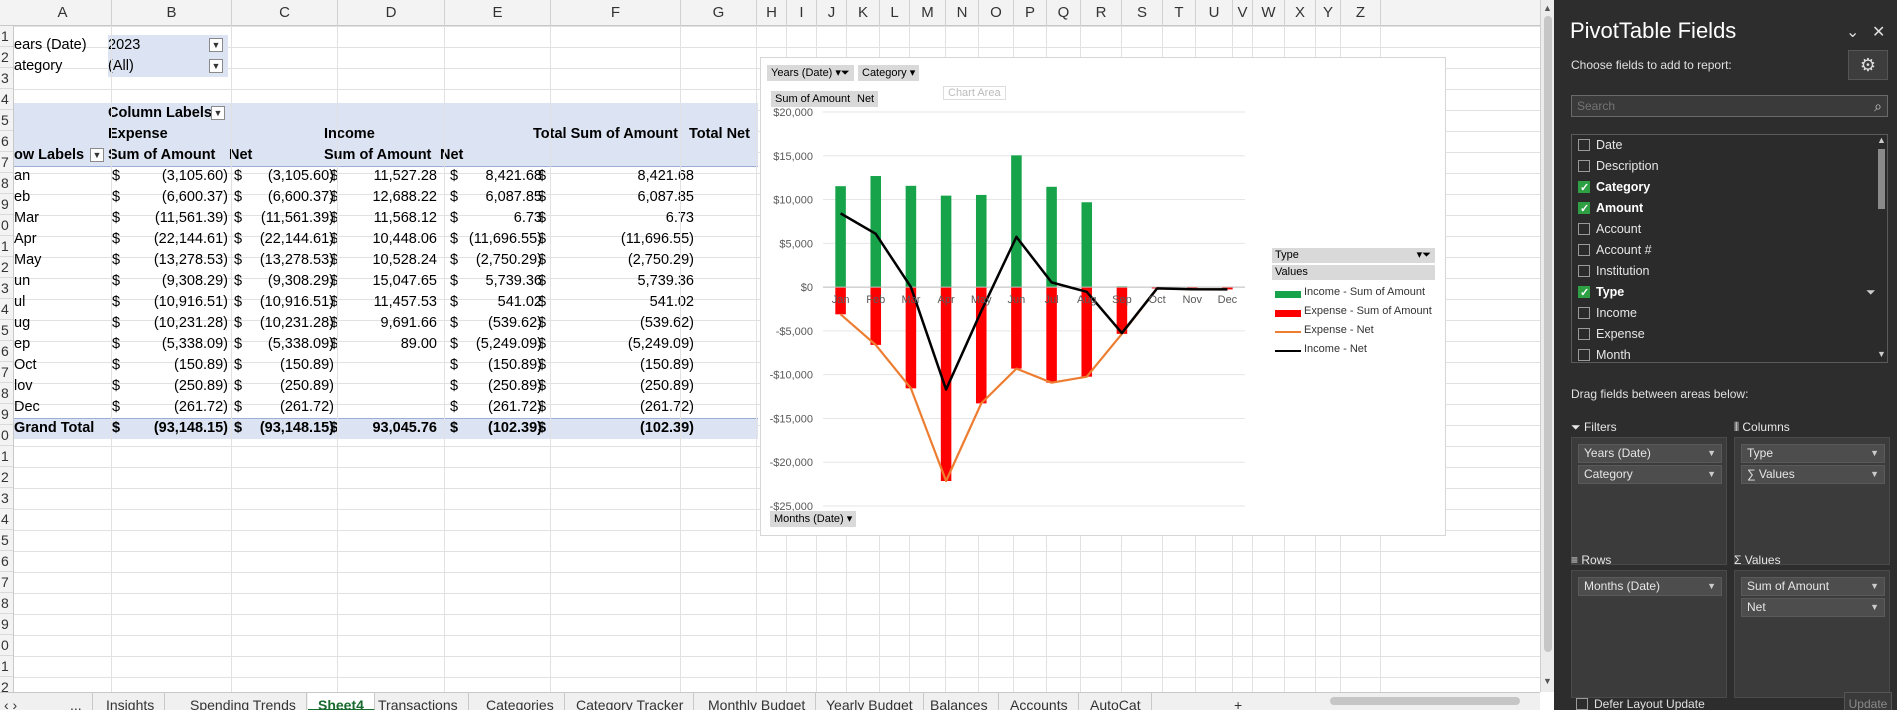 The height and width of the screenshot is (710, 1897). I want to click on legend-type-header: Type ▾⏷, so click(1353, 255).